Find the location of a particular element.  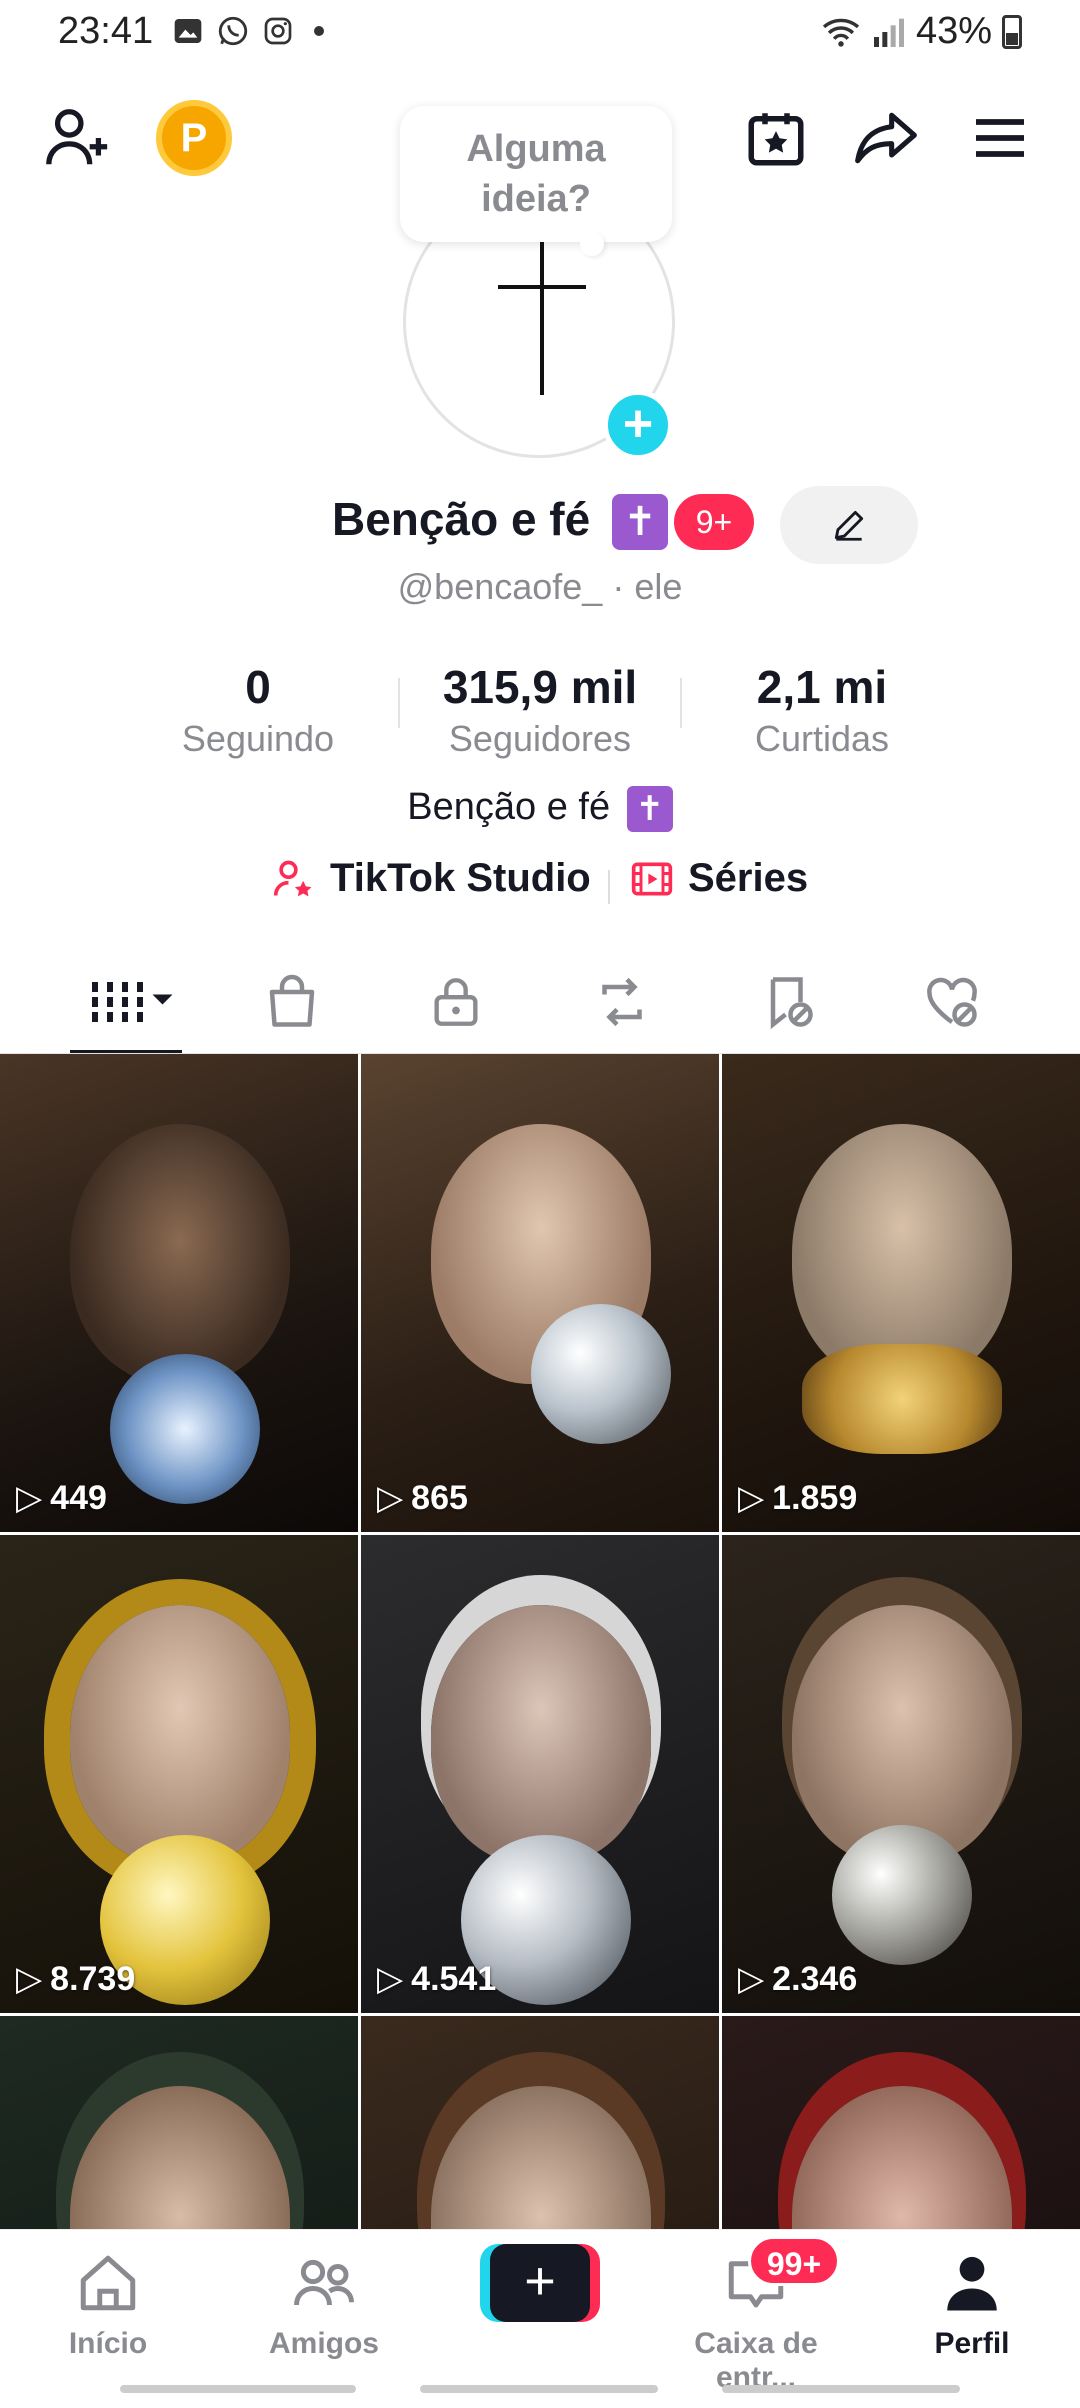

view-count: ▷ 4.541 is located at coordinates (436, 1979).